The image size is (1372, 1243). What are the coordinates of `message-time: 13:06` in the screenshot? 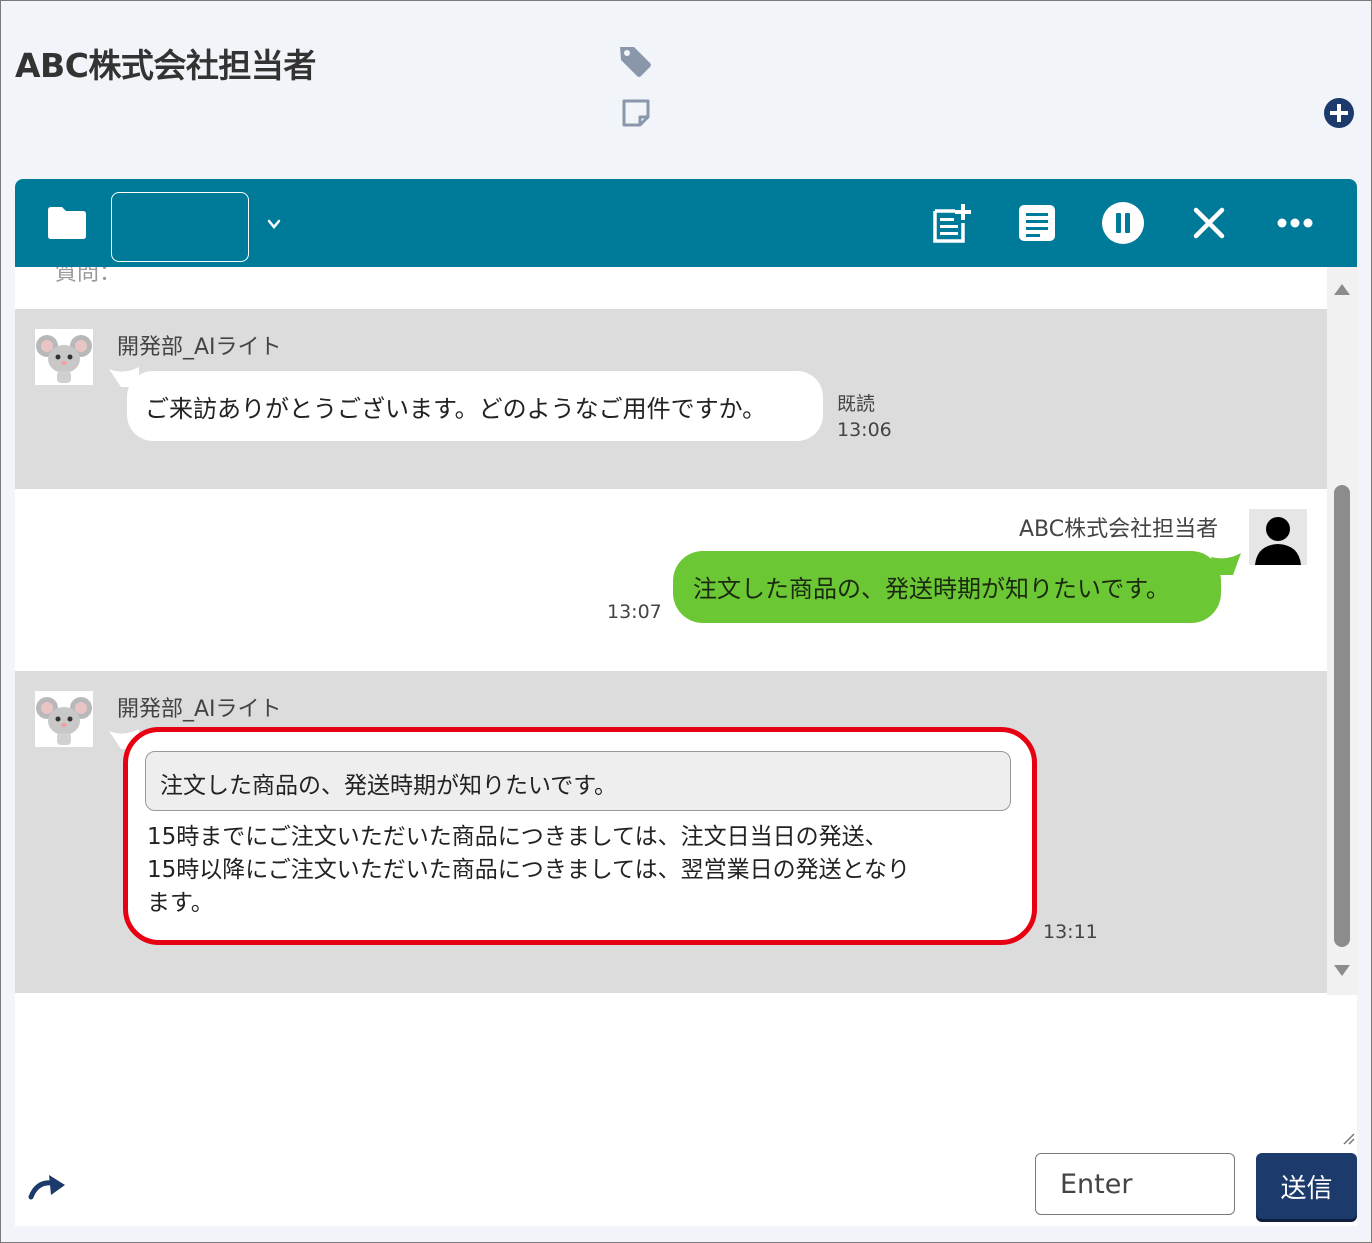 It's located at (864, 430).